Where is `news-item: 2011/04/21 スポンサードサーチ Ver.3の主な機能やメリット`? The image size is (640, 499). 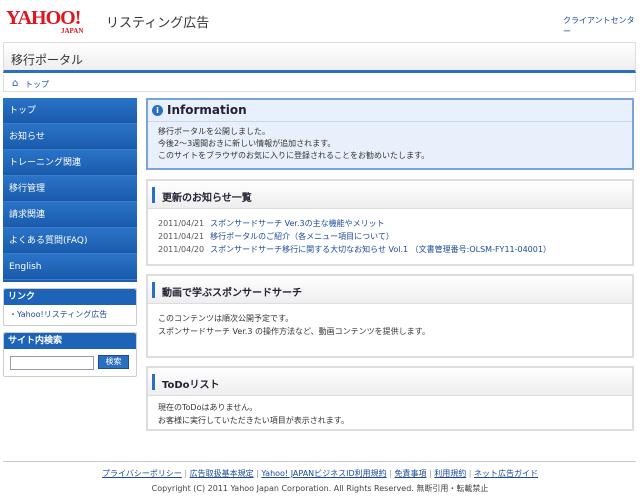
news-item: 2011/04/21 スポンサードサーチ Ver.3の主な機能やメリット is located at coordinates (271, 223).